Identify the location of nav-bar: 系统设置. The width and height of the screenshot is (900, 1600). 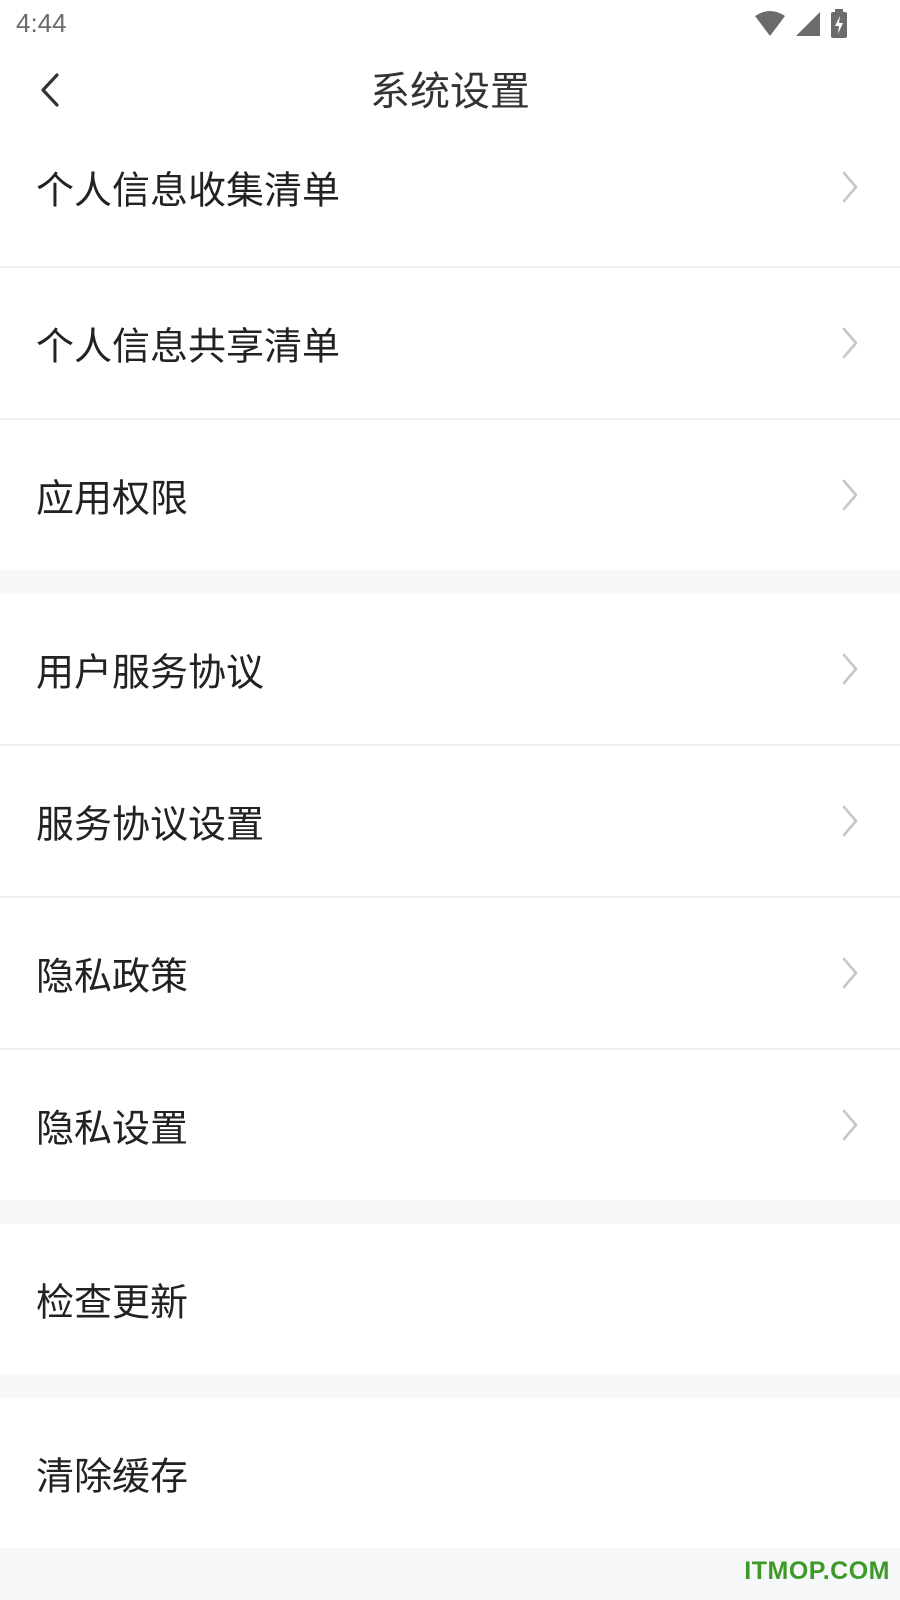
(450, 92).